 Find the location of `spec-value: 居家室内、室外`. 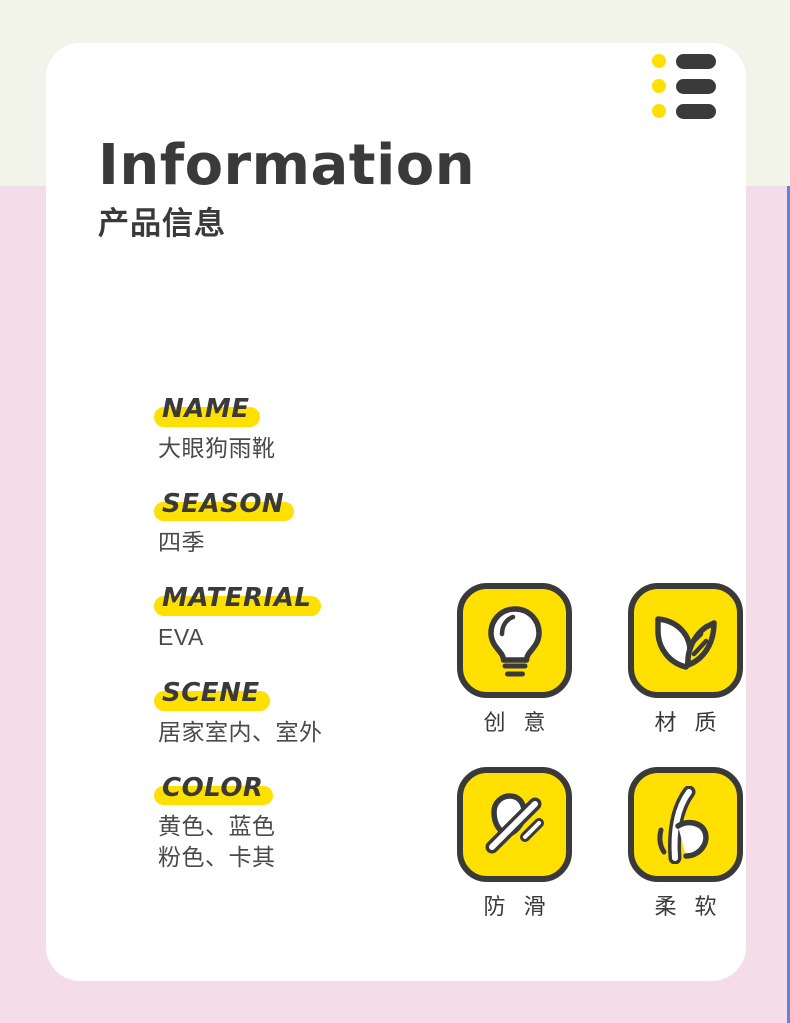

spec-value: 居家室内、室外 is located at coordinates (293, 732).